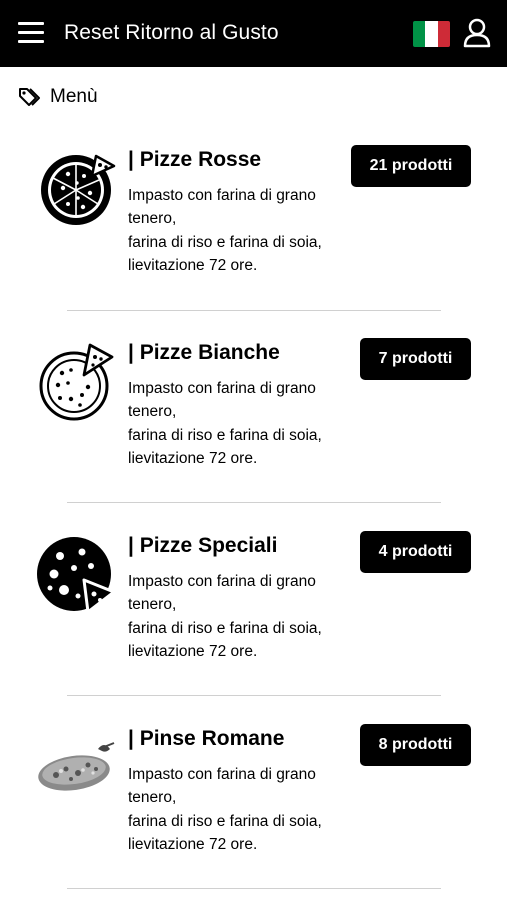 The width and height of the screenshot is (507, 922). What do you see at coordinates (411, 166) in the screenshot?
I see `product-count-badge: 21 prodotti` at bounding box center [411, 166].